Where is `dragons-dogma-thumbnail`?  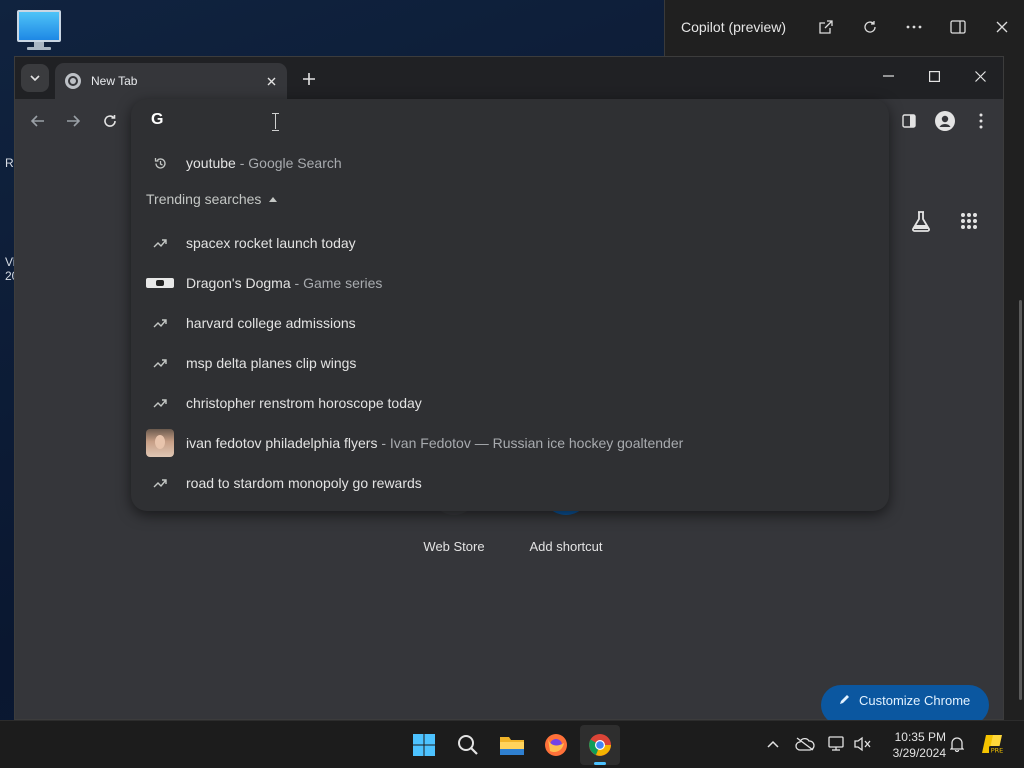
dragons-dogma-thumbnail is located at coordinates (160, 283).